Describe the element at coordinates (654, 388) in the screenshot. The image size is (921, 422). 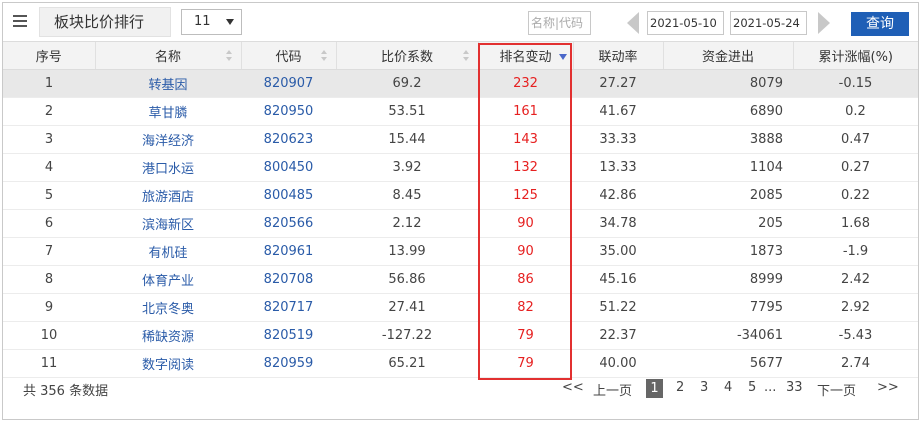
I see `page-link-current: 1` at that location.